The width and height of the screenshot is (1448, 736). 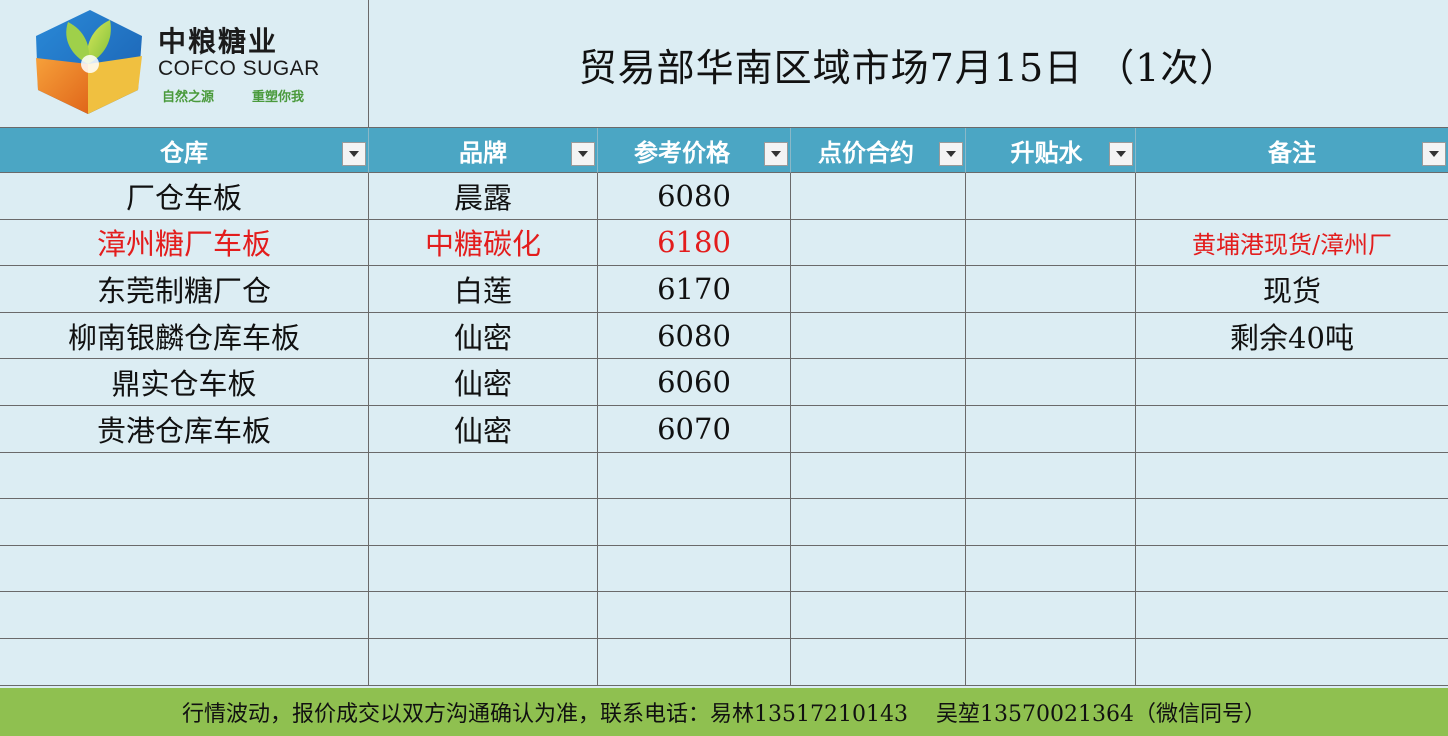 I want to click on column-header-label: 点价合约, so click(x=866, y=152).